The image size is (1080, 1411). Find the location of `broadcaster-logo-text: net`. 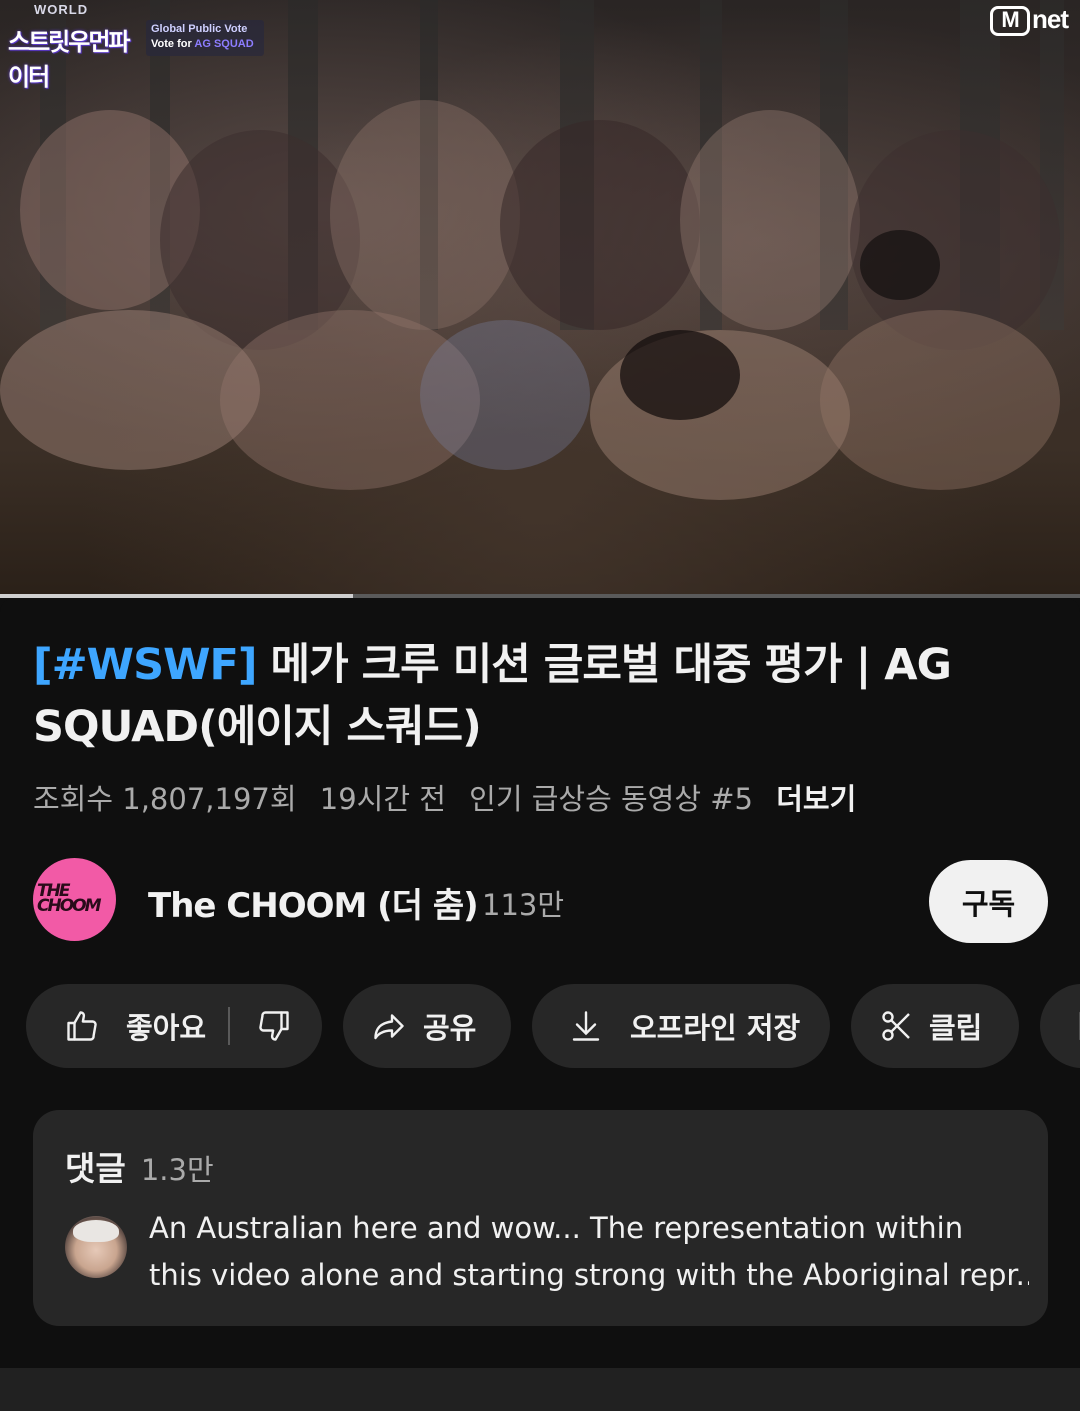

broadcaster-logo-text: net is located at coordinates (1050, 19).